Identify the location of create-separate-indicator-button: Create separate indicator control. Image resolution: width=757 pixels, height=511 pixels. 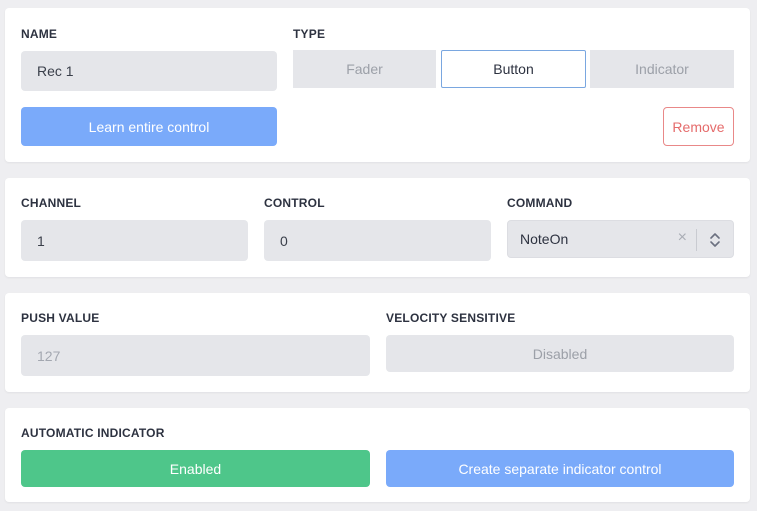
(560, 468).